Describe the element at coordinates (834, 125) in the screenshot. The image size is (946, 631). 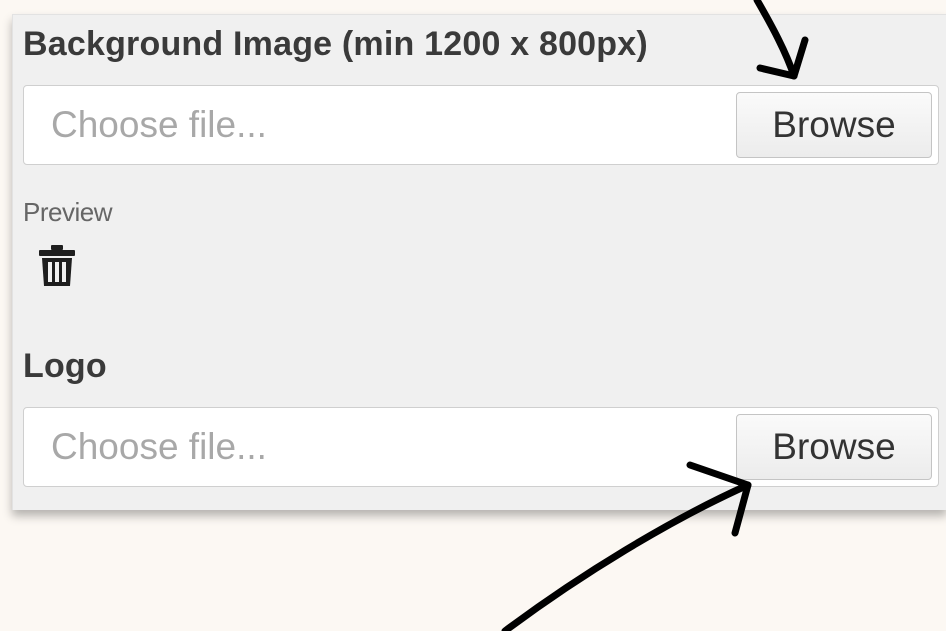
I see `background-image-browse-button: Browse` at that location.